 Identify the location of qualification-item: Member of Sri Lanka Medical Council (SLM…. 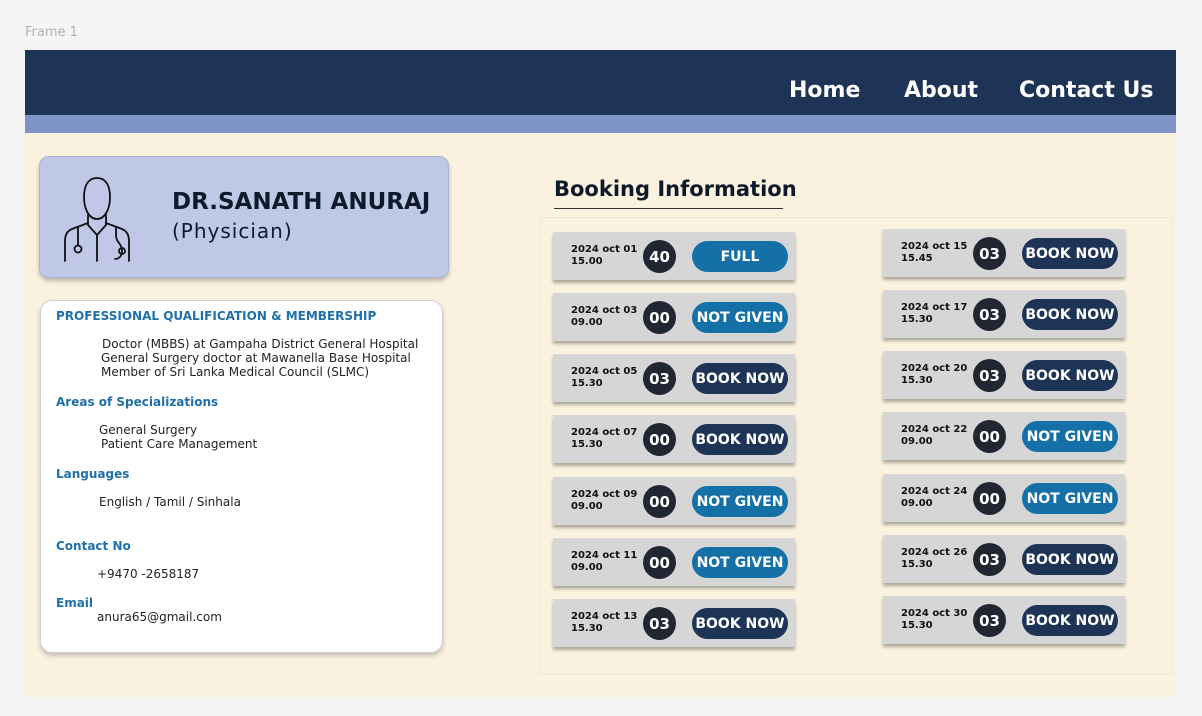
(235, 372).